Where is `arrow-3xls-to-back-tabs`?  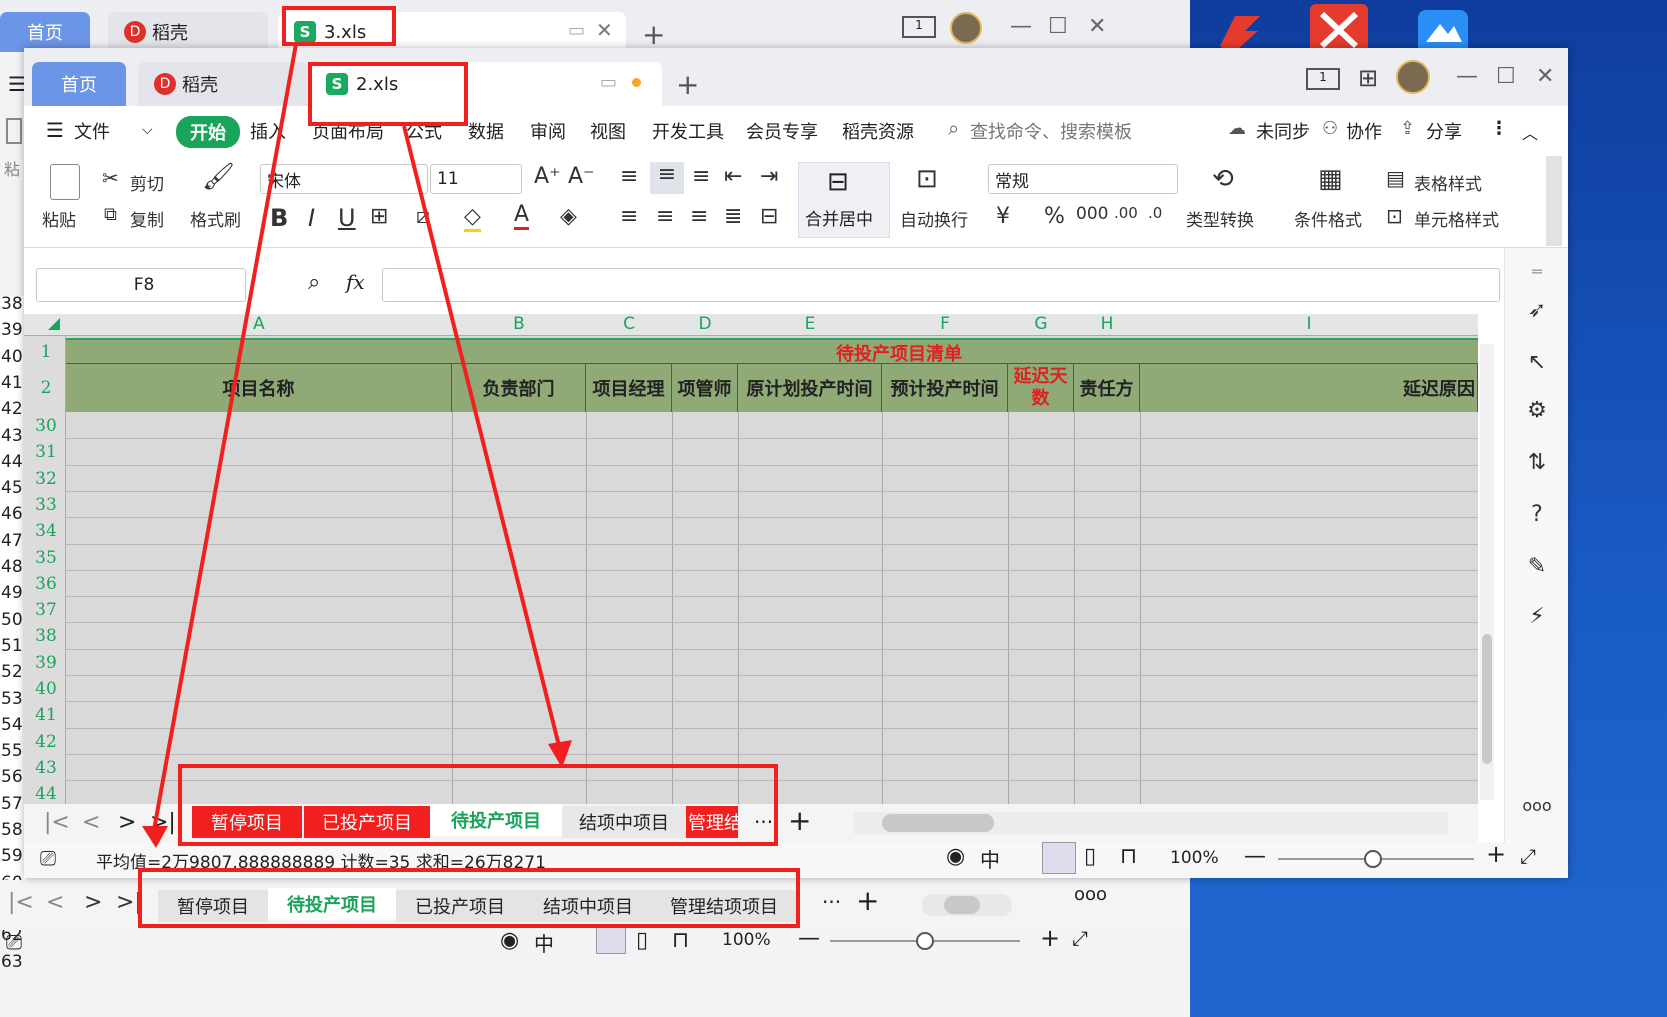 arrow-3xls-to-back-tabs is located at coordinates (225, 437).